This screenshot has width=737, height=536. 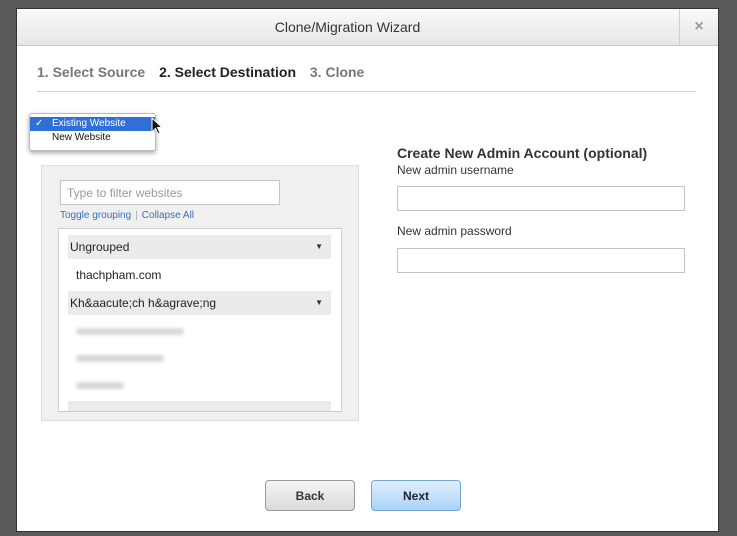 What do you see at coordinates (541, 260) in the screenshot?
I see `admin-password-input` at bounding box center [541, 260].